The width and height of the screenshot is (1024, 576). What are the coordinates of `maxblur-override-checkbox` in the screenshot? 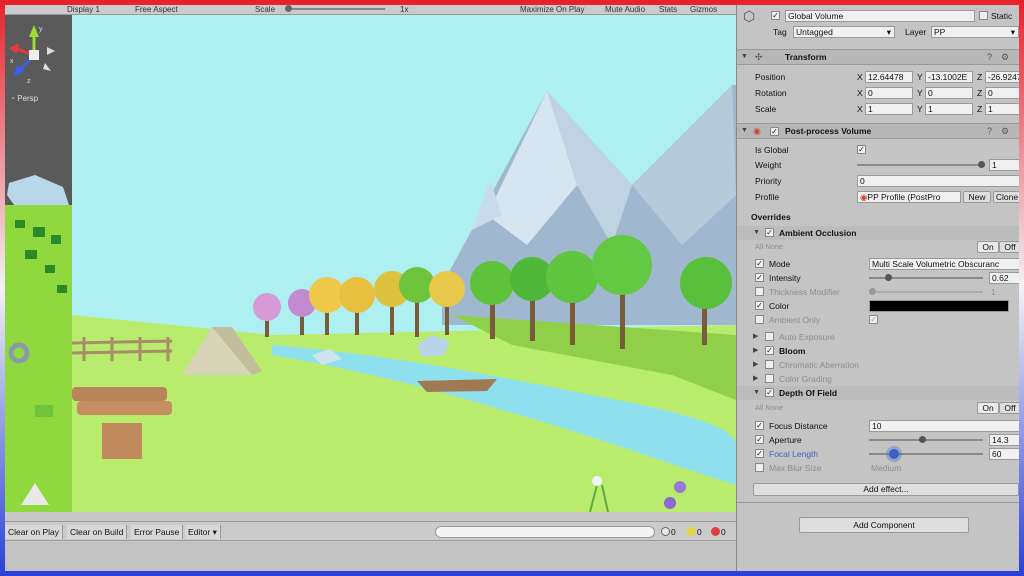 It's located at (759, 467).